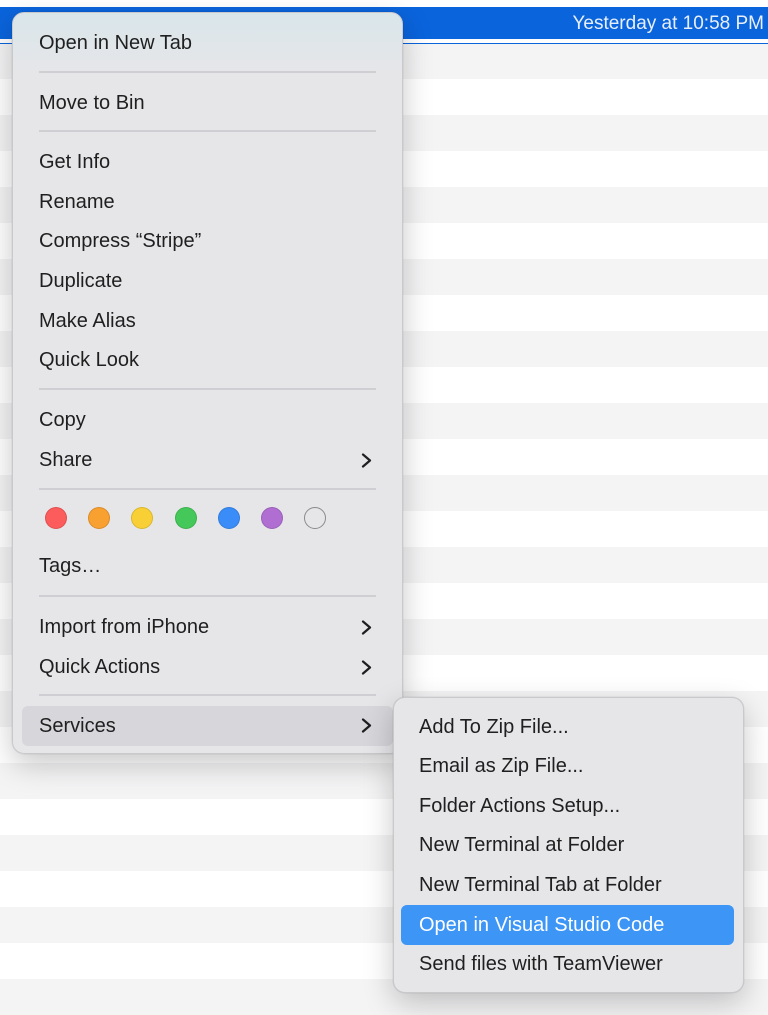 The width and height of the screenshot is (768, 1015). I want to click on menu-item-copy: Copy, so click(207, 420).